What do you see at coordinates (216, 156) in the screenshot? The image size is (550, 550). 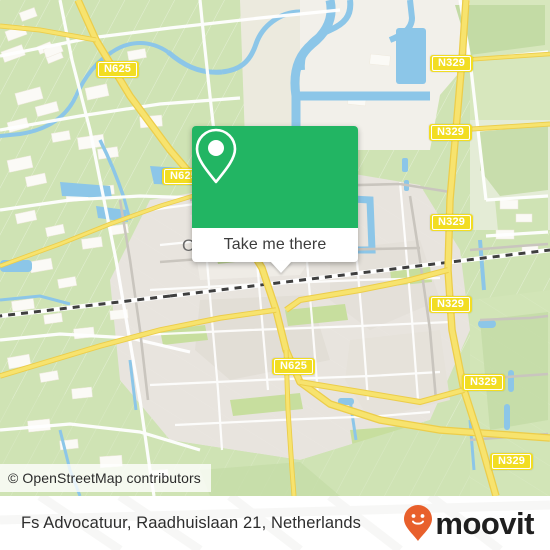 I see `map-pin-icon` at bounding box center [216, 156].